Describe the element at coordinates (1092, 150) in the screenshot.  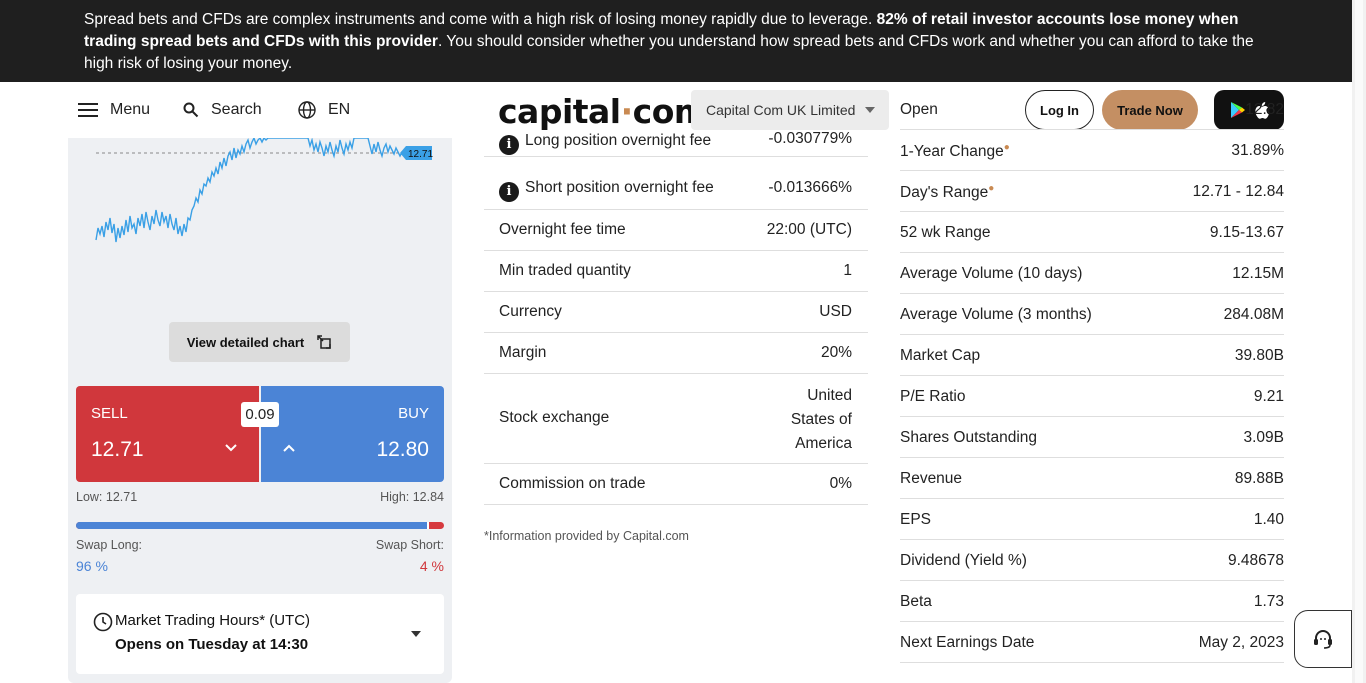
I see `table-row: 1-Year Change● 31.89%` at that location.